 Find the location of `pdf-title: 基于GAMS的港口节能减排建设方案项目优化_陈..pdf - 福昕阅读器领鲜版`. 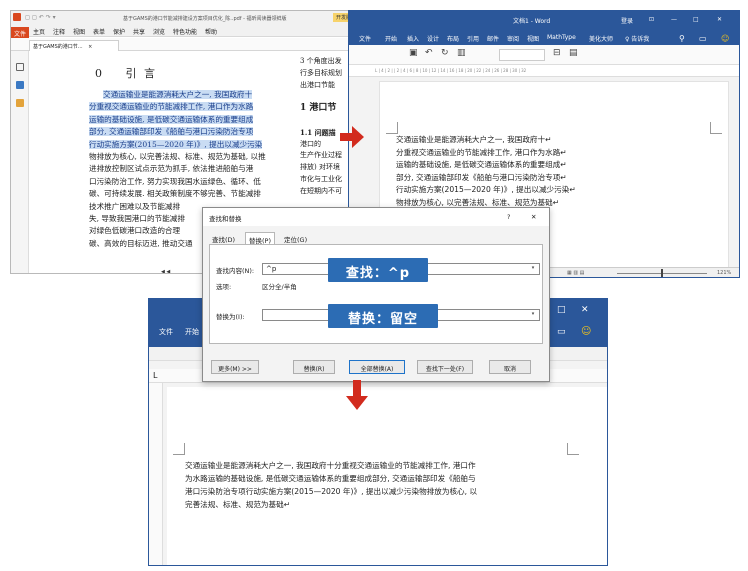

pdf-title: 基于GAMS的港口节能减排建设方案项目优化_陈..pdf - 福昕阅读器领鲜版 is located at coordinates (205, 19).